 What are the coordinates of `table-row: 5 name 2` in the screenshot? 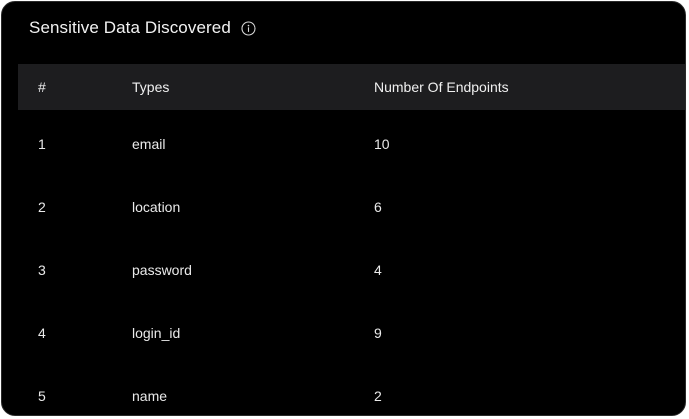 It's located at (351, 389).